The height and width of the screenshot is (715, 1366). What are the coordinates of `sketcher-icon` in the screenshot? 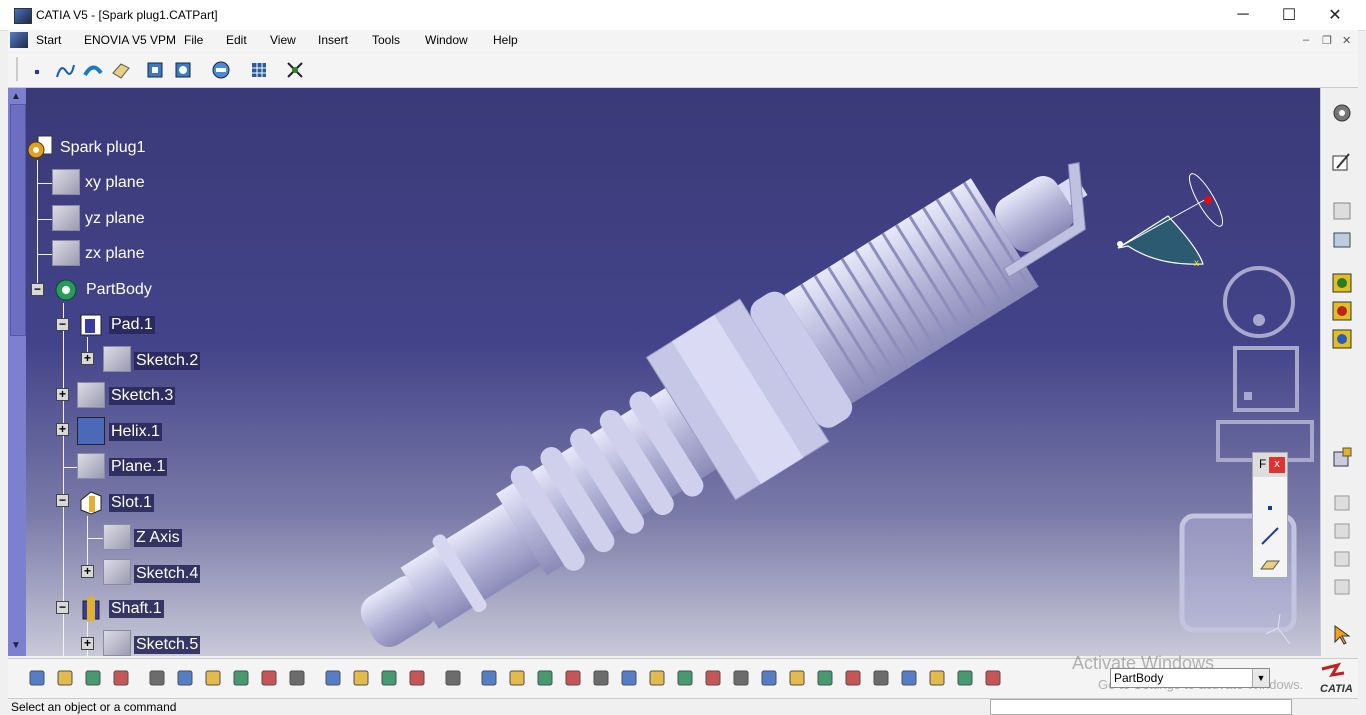 It's located at (1342, 163).